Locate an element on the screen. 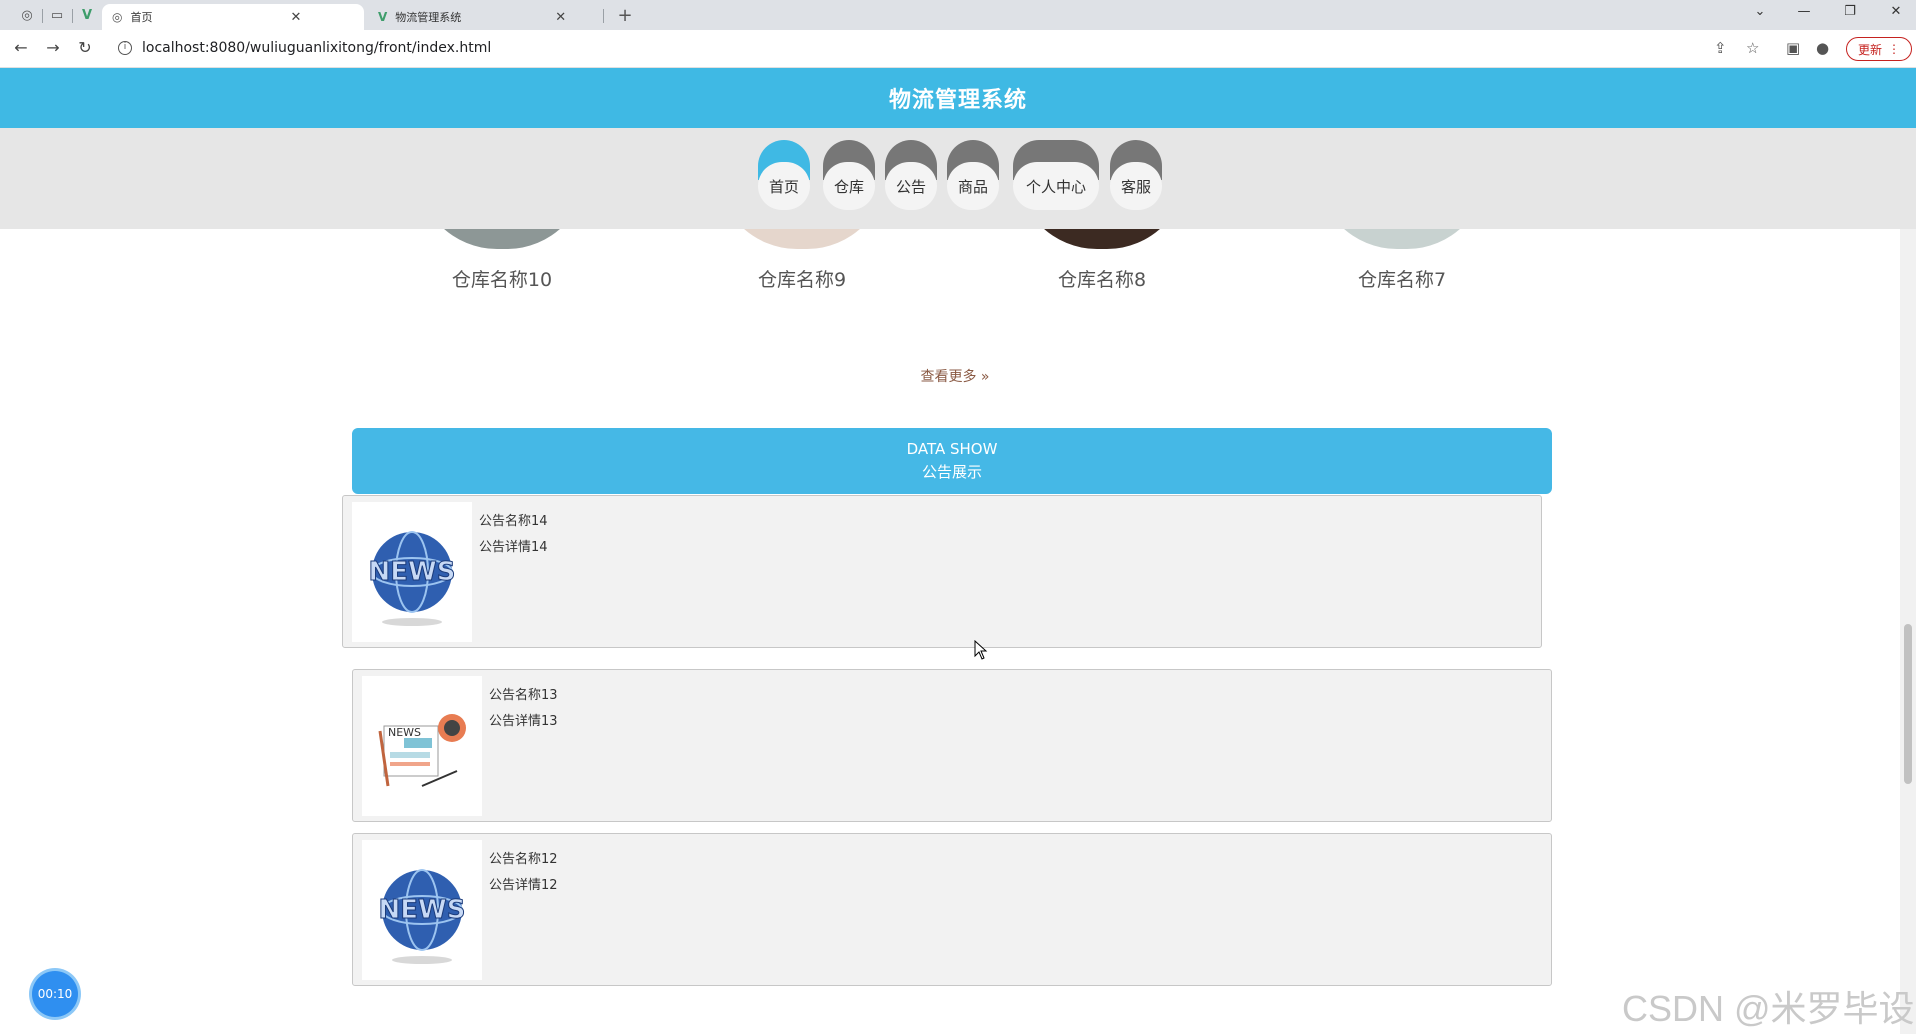 The height and width of the screenshot is (1034, 1916). nav-item-profile: 个人中心 is located at coordinates (1056, 176).